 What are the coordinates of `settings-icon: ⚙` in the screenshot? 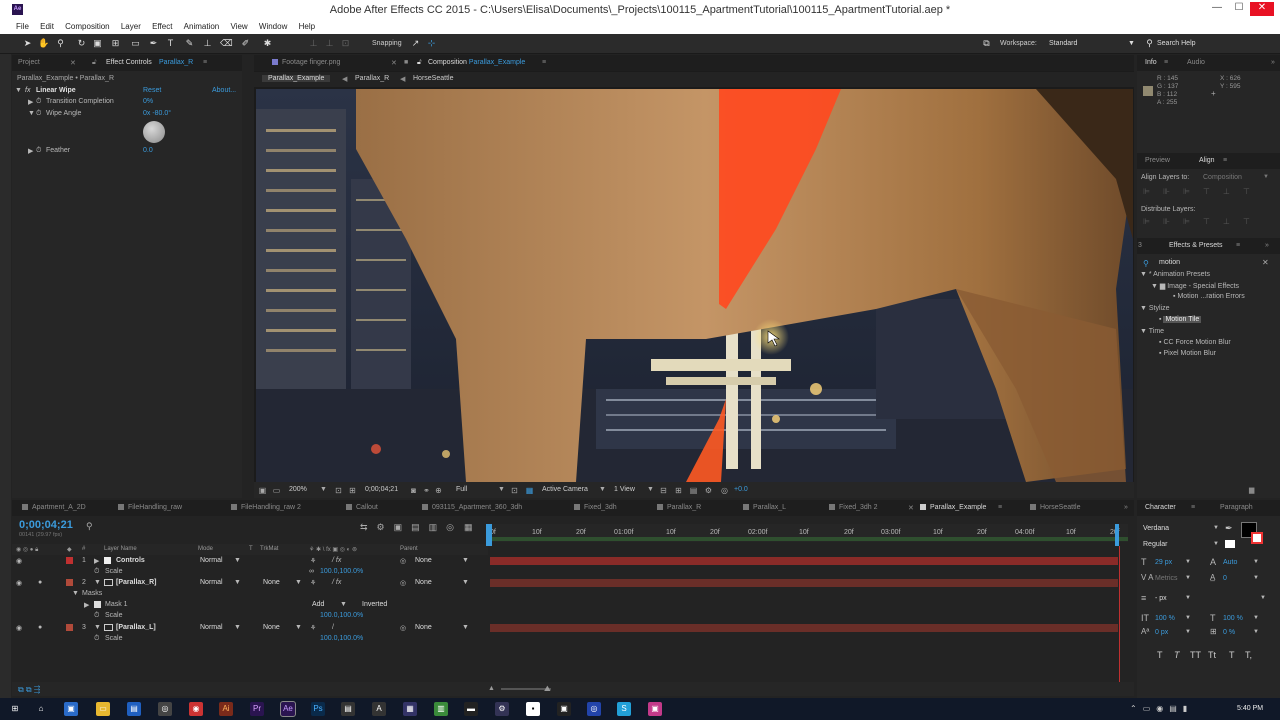 It's located at (502, 709).